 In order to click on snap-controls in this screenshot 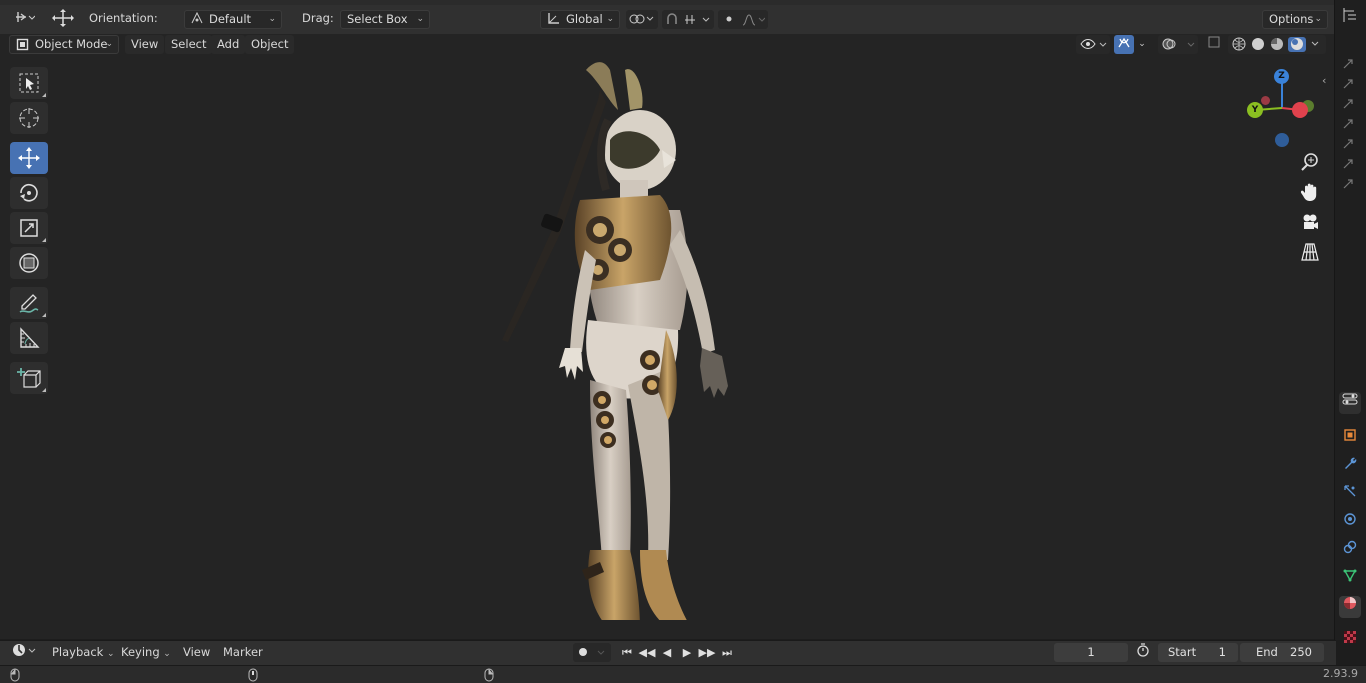, I will do `click(688, 19)`.